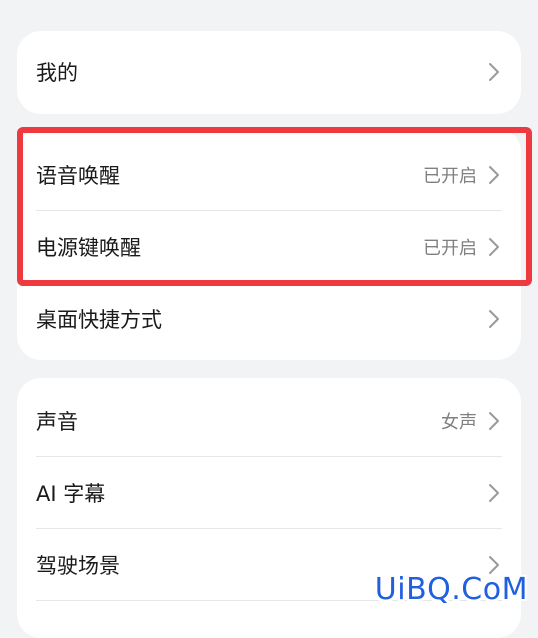 This screenshot has width=538, height=638. Describe the element at coordinates (269, 175) in the screenshot. I see `settings-row-voice-wakeup: 语音唤醒 已开启` at that location.